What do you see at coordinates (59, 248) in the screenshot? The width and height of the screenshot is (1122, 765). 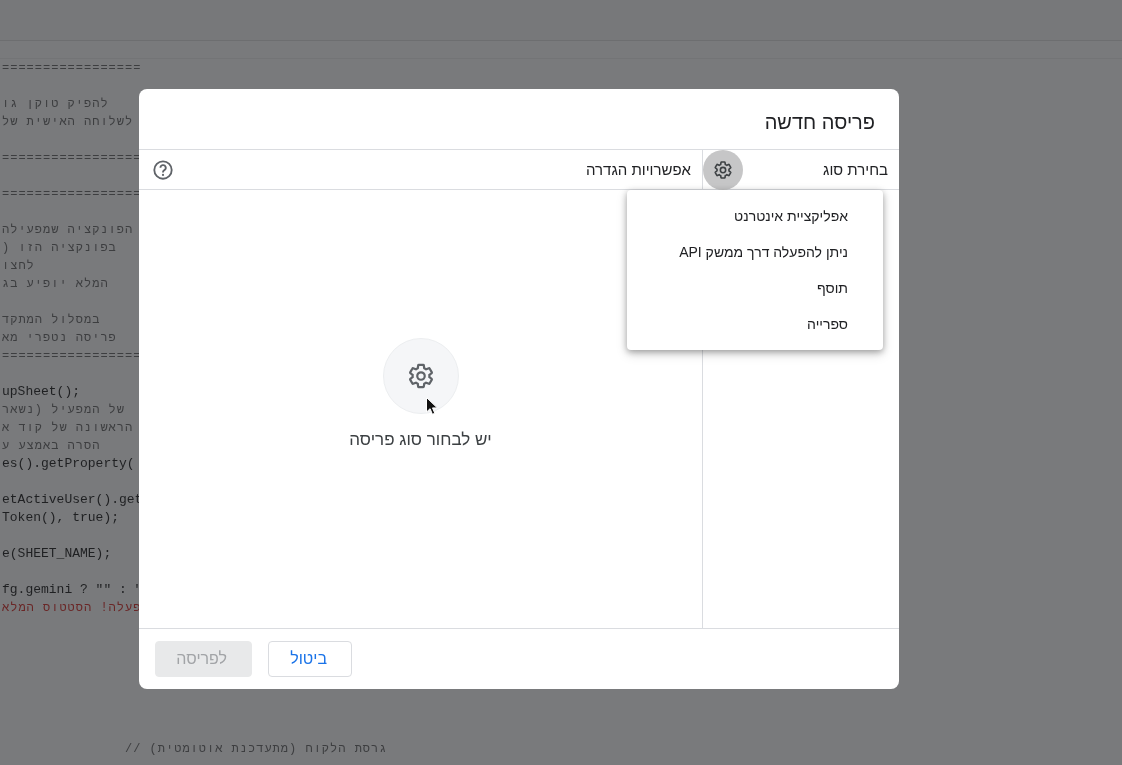 I see `code-comment: בפונקציה הזו (` at bounding box center [59, 248].